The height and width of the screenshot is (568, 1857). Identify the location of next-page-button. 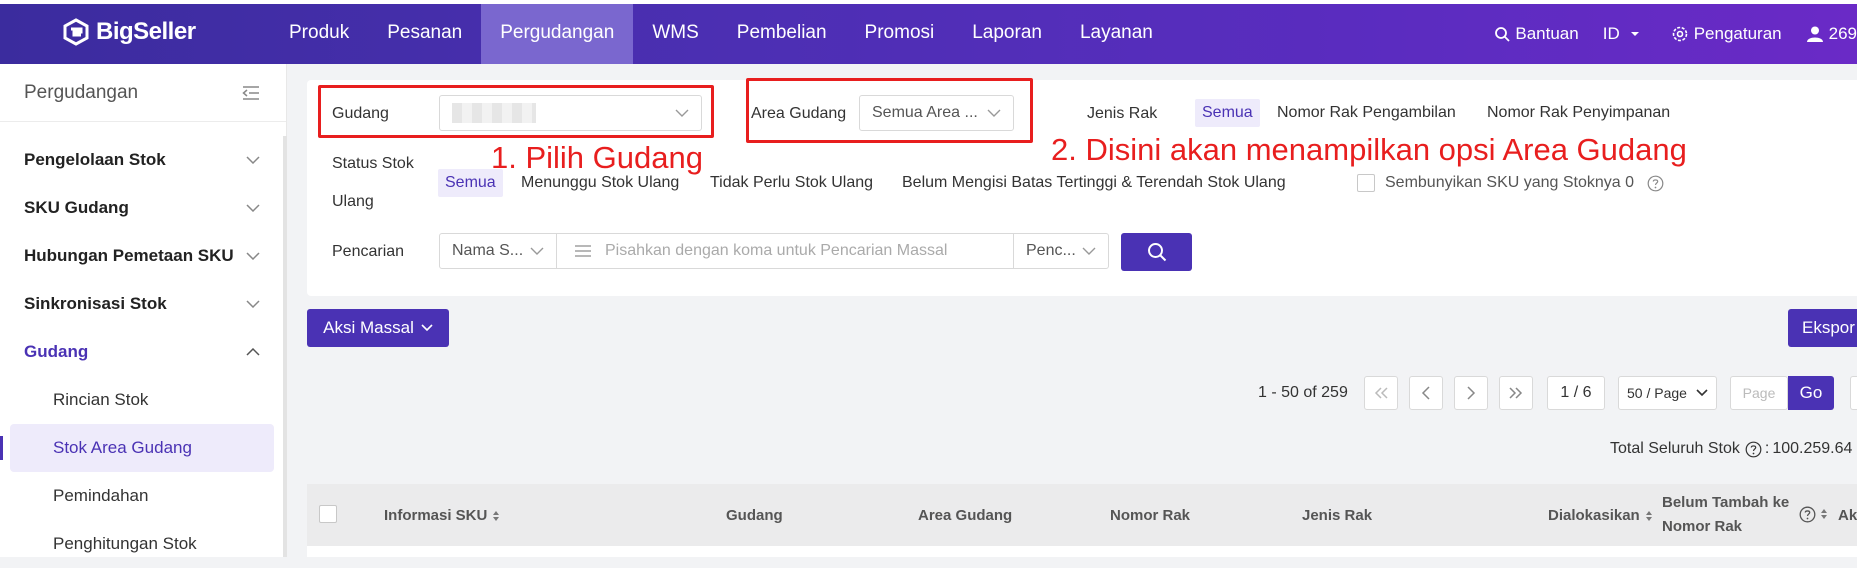
(1471, 393).